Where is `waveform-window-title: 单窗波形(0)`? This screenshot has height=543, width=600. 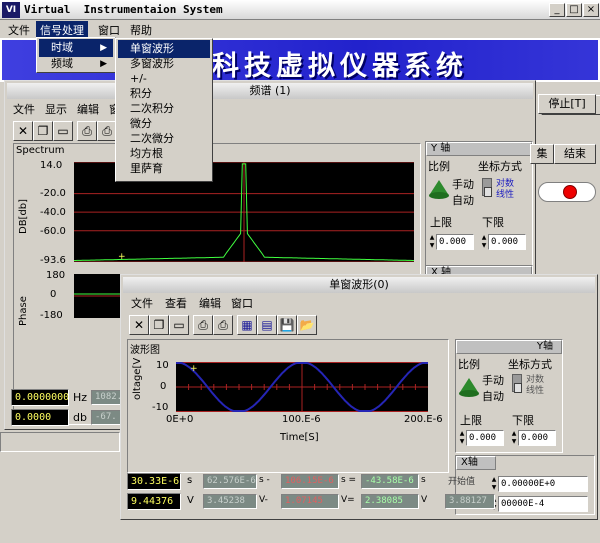 waveform-window-title: 单窗波形(0) is located at coordinates (359, 285).